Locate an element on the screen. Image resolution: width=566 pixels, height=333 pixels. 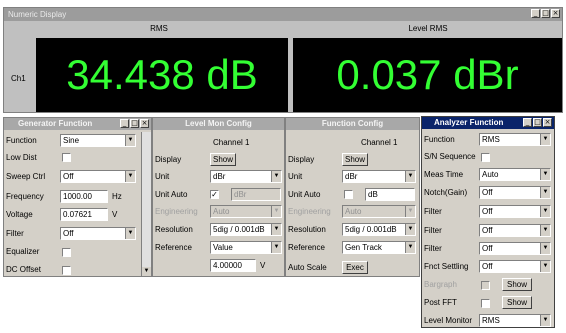
voltage-unit: V is located at coordinates (115, 214).